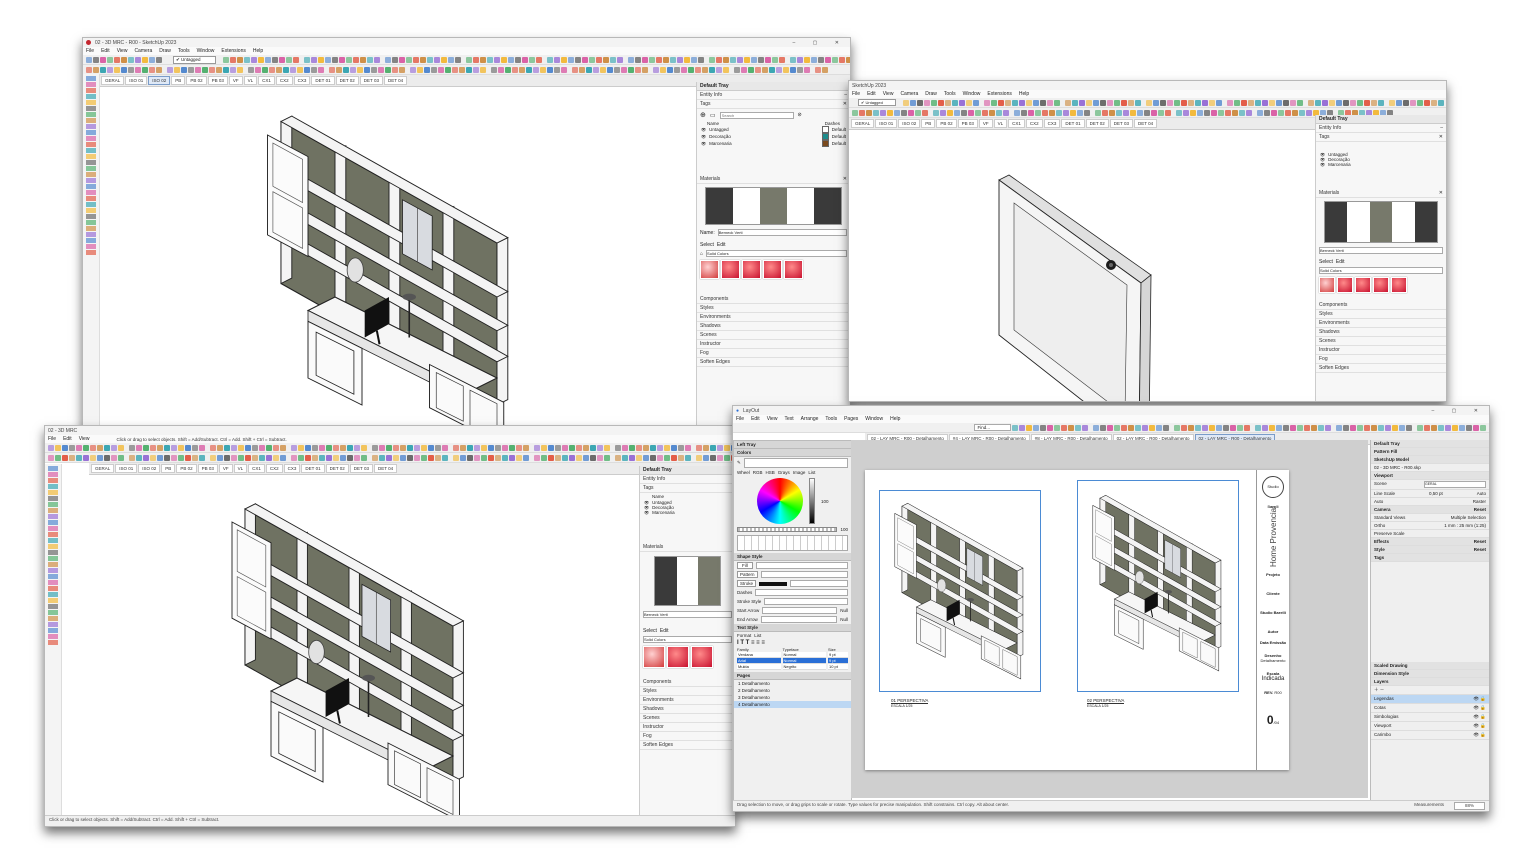 The image size is (1536, 864). Describe the element at coordinates (1481, 493) in the screenshot. I see `line-scale-auto: Auto` at that location.